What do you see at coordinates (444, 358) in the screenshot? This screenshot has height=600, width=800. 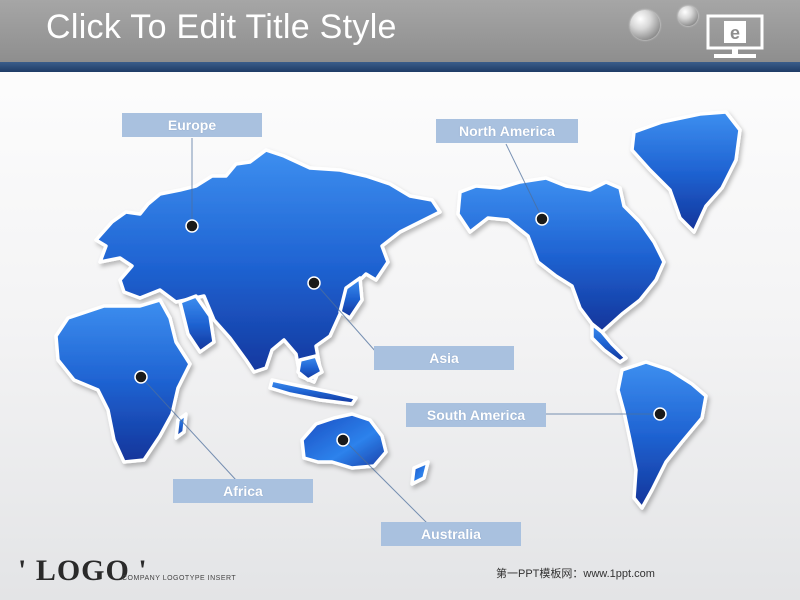 I see `asia-label: Asia` at bounding box center [444, 358].